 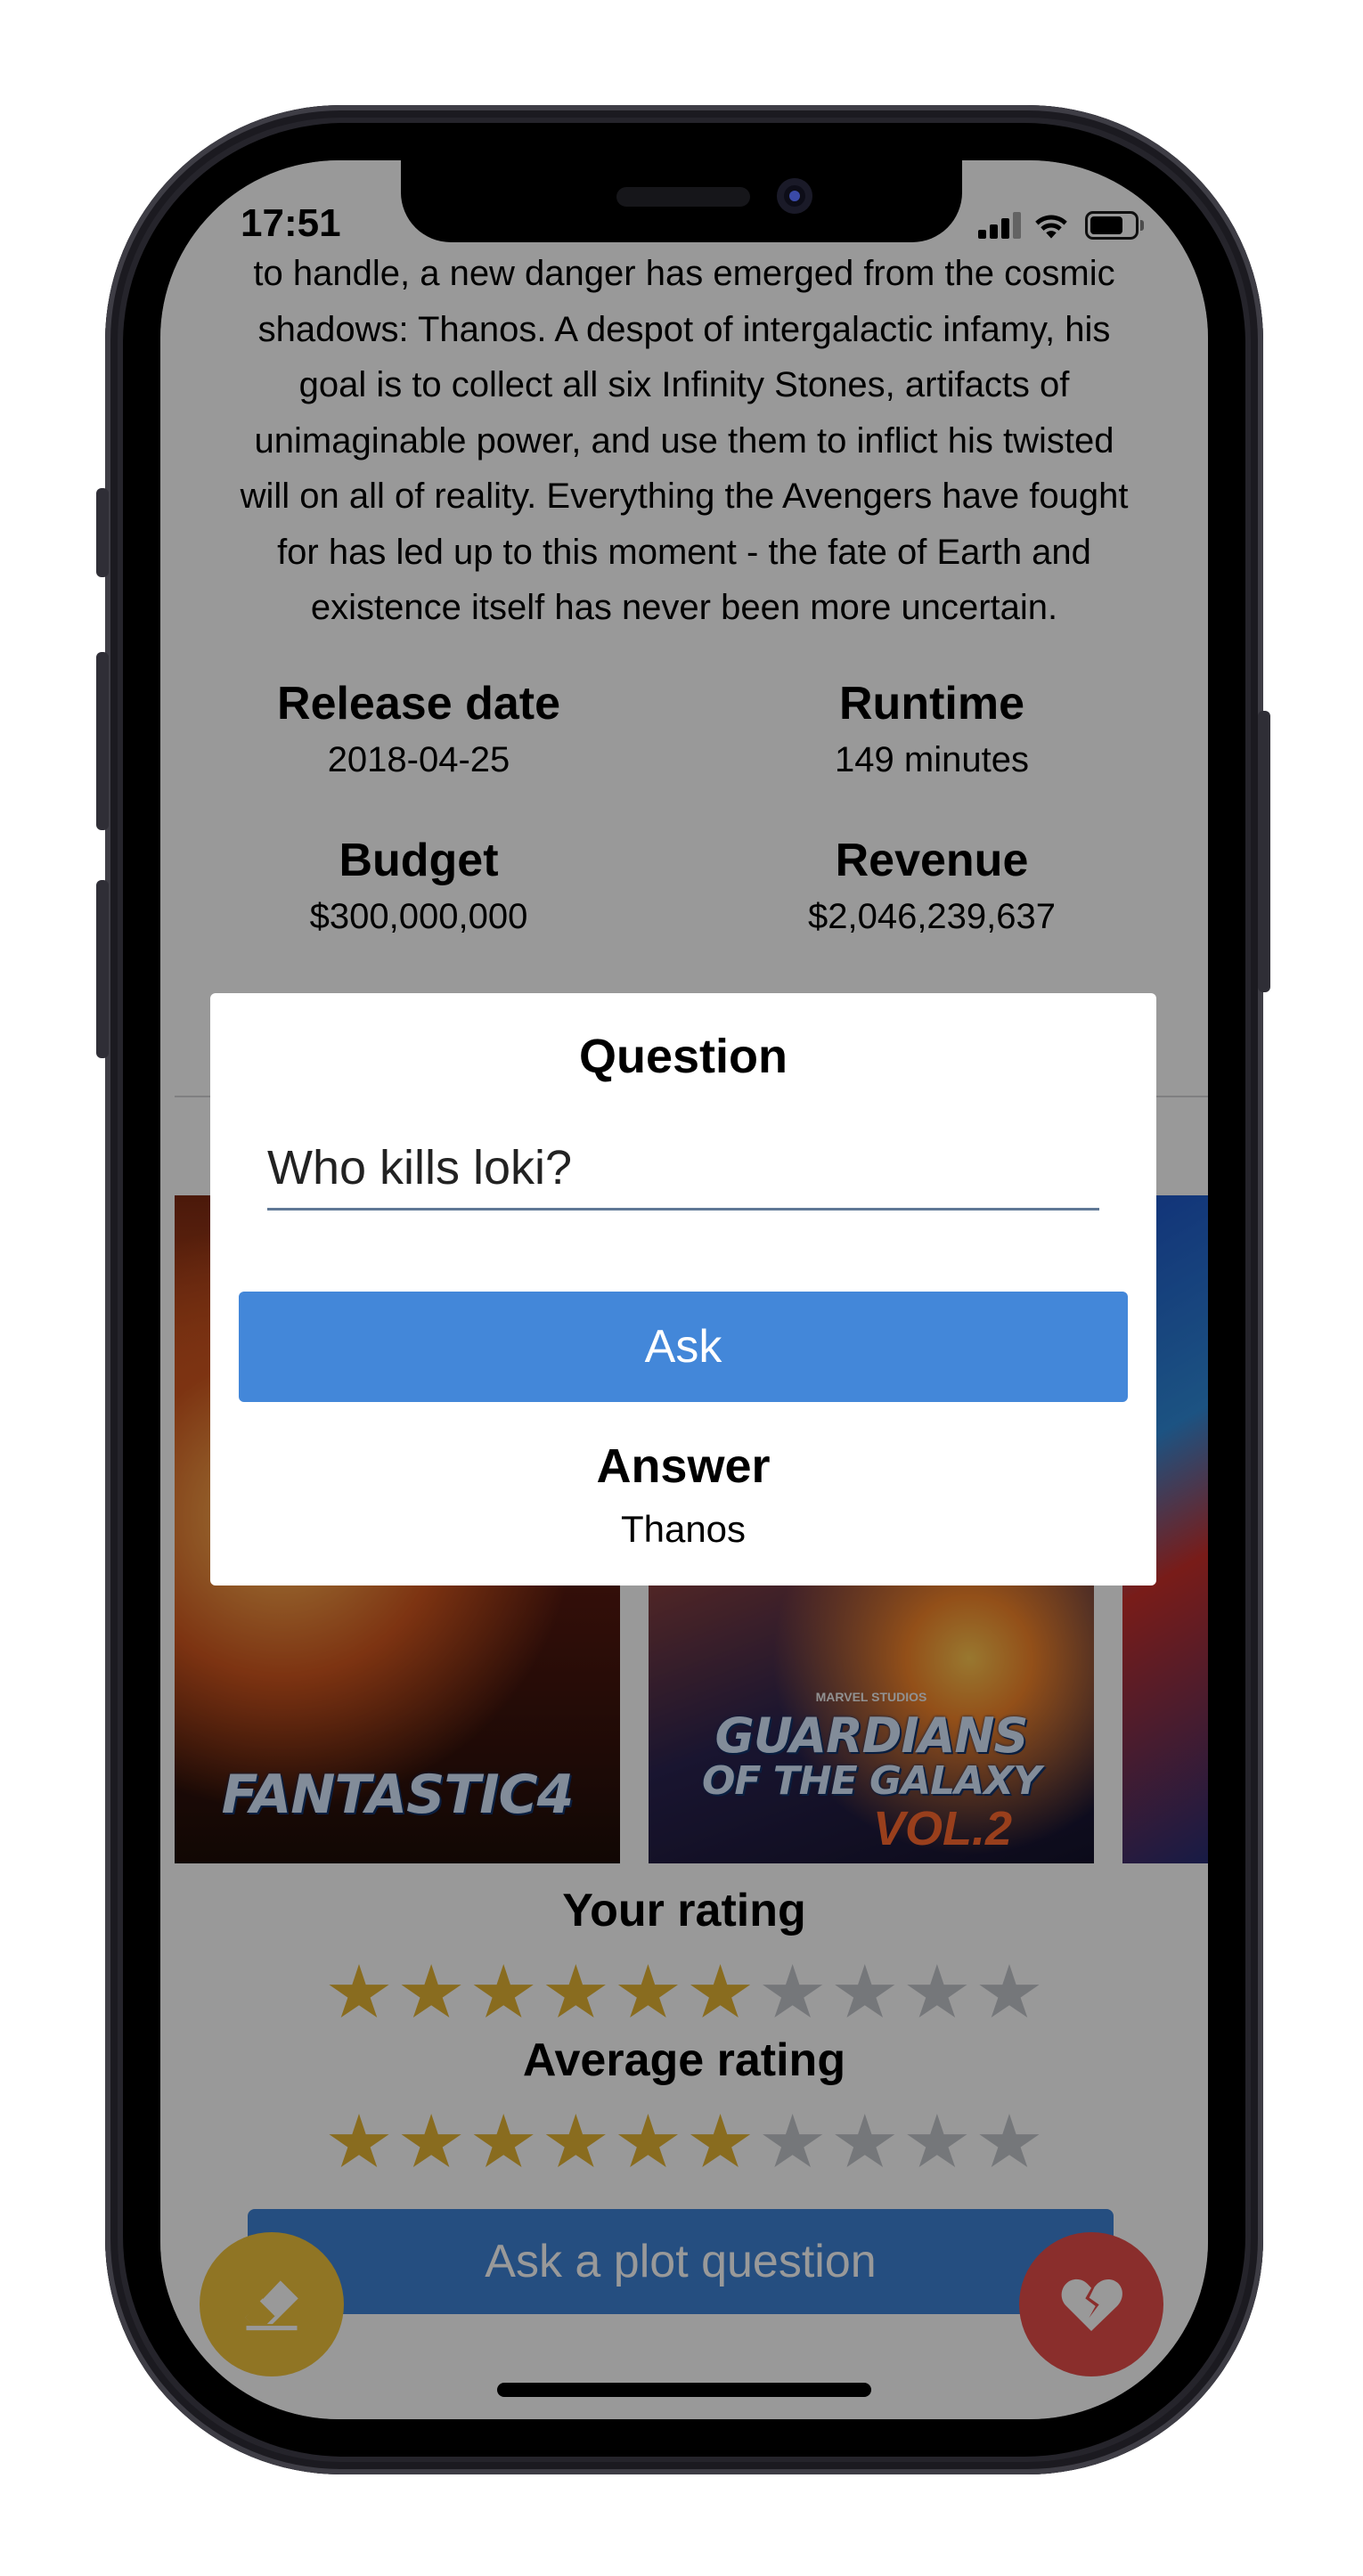 I want to click on ask-button: Ask, so click(x=684, y=1347).